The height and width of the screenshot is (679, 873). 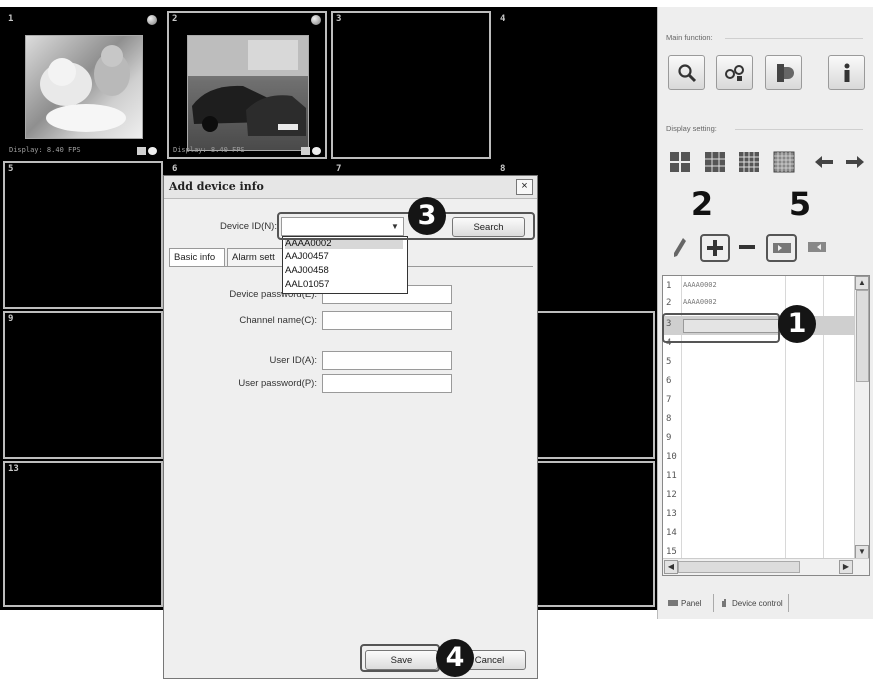 I want to click on search-device-button, so click(x=686, y=72).